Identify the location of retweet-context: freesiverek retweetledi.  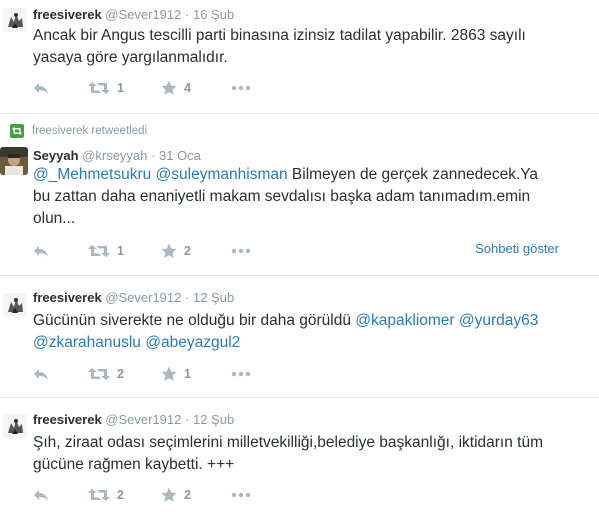
(78, 131).